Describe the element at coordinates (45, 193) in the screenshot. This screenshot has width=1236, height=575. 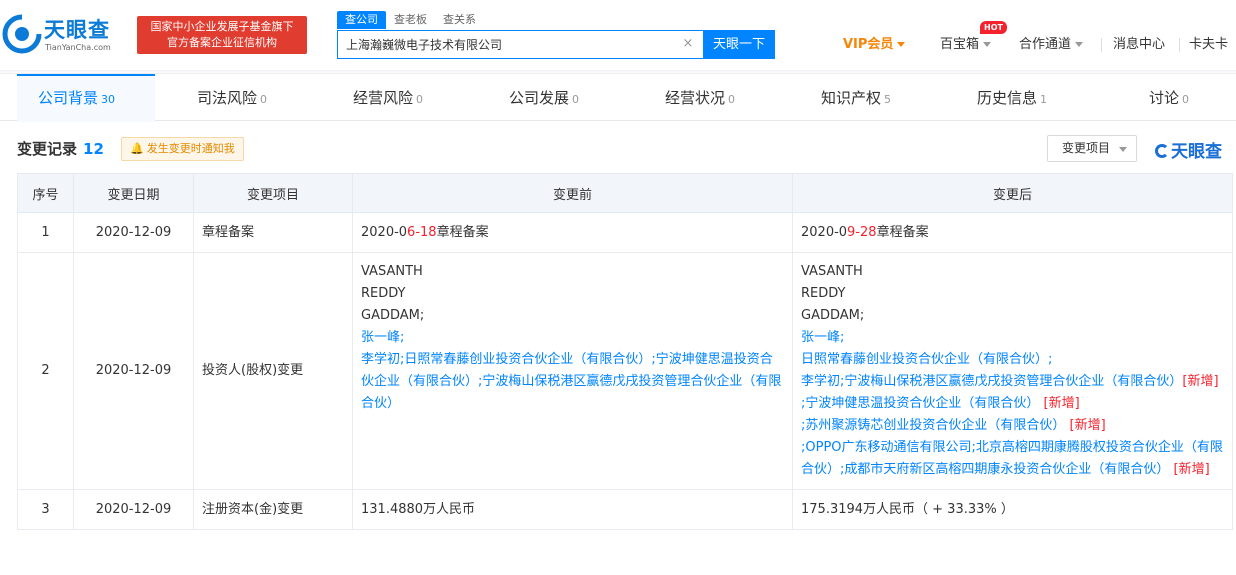
I see `header-no: 序号` at that location.